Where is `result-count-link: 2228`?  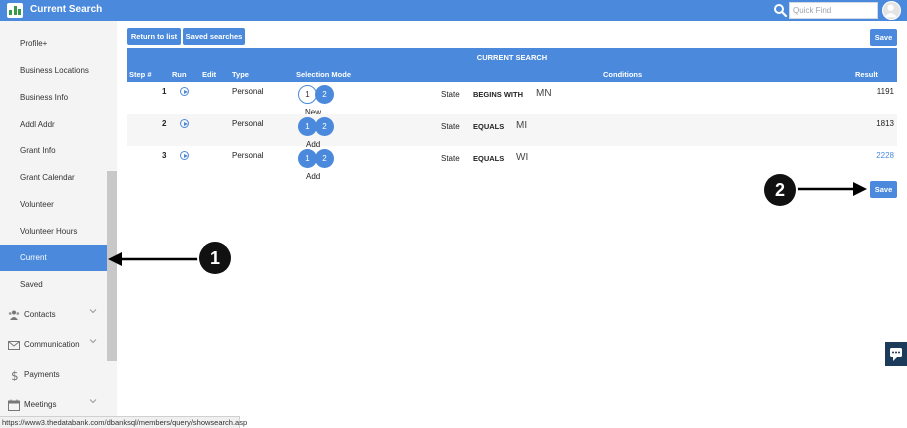 result-count-link: 2228 is located at coordinates (510, 155).